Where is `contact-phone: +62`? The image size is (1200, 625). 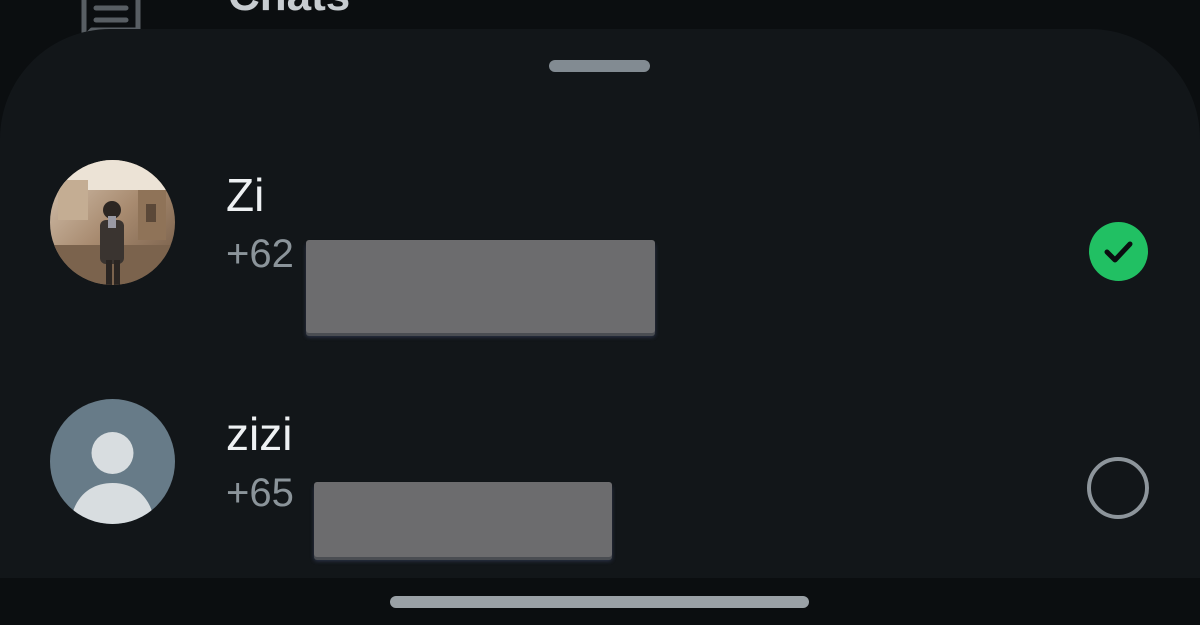
contact-phone: +62 is located at coordinates (260, 254).